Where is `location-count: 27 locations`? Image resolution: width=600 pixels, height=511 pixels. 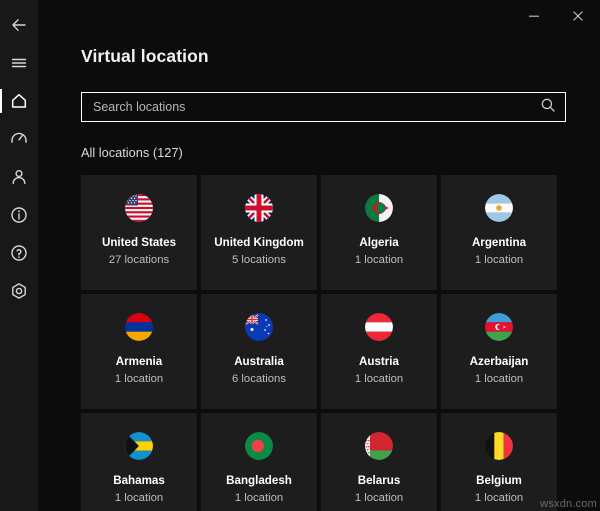
location-count: 27 locations is located at coordinates (139, 260).